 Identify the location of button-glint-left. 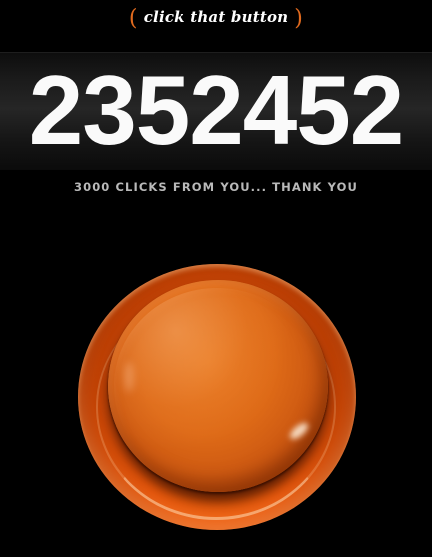
(129, 377).